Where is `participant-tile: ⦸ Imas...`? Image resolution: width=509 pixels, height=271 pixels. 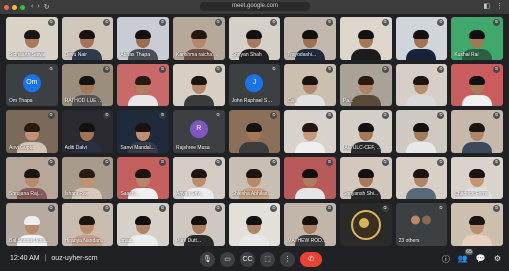 participant-tile: ⦸ Imas... is located at coordinates (143, 224).